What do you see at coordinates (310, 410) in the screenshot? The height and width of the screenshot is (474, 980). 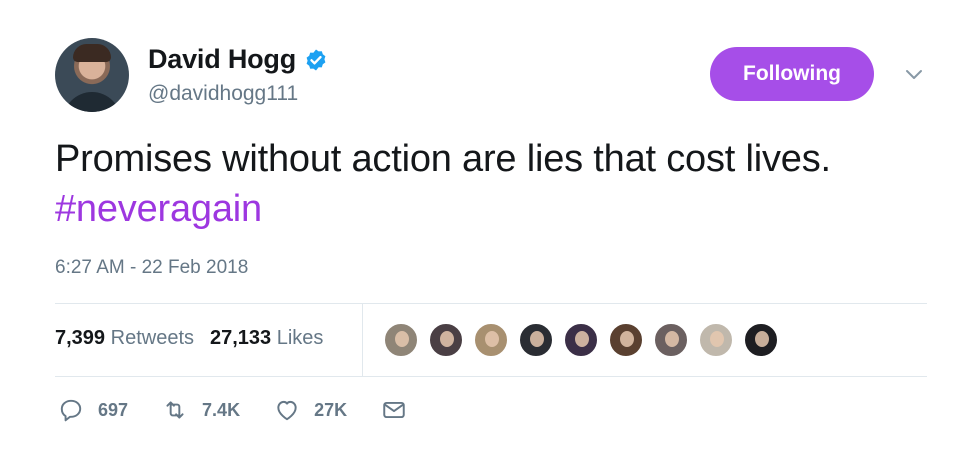 I see `like-button: 27K` at bounding box center [310, 410].